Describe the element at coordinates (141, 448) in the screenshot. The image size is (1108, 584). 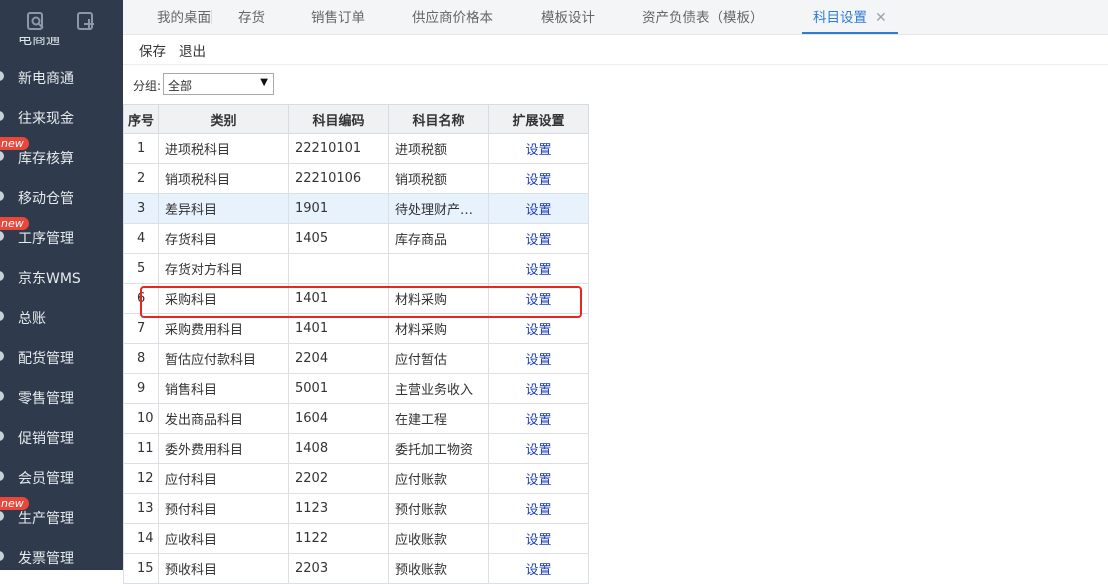
I see `cell-no: 11` at that location.